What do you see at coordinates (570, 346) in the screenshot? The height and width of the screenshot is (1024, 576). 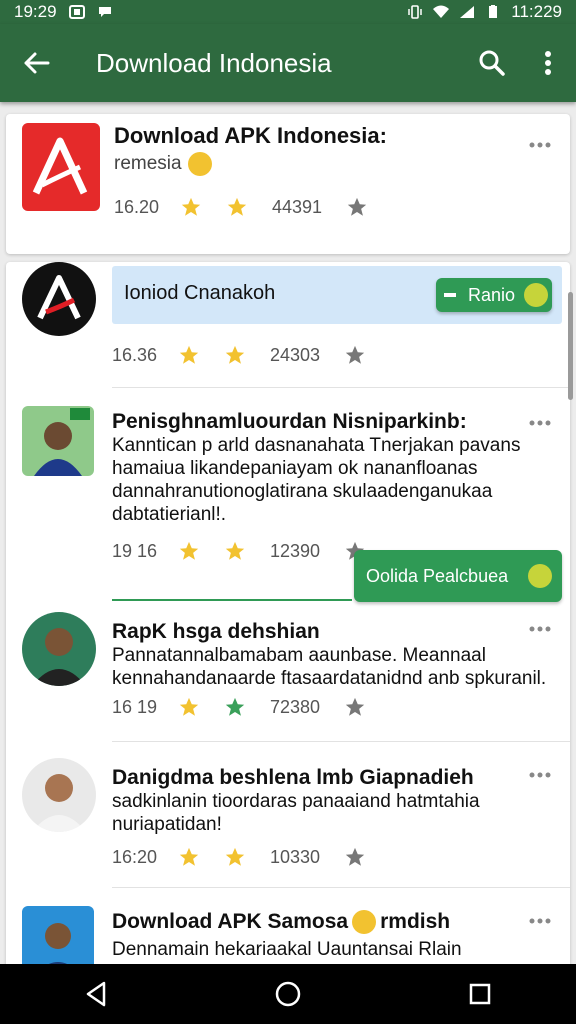 I see `scrollbar` at bounding box center [570, 346].